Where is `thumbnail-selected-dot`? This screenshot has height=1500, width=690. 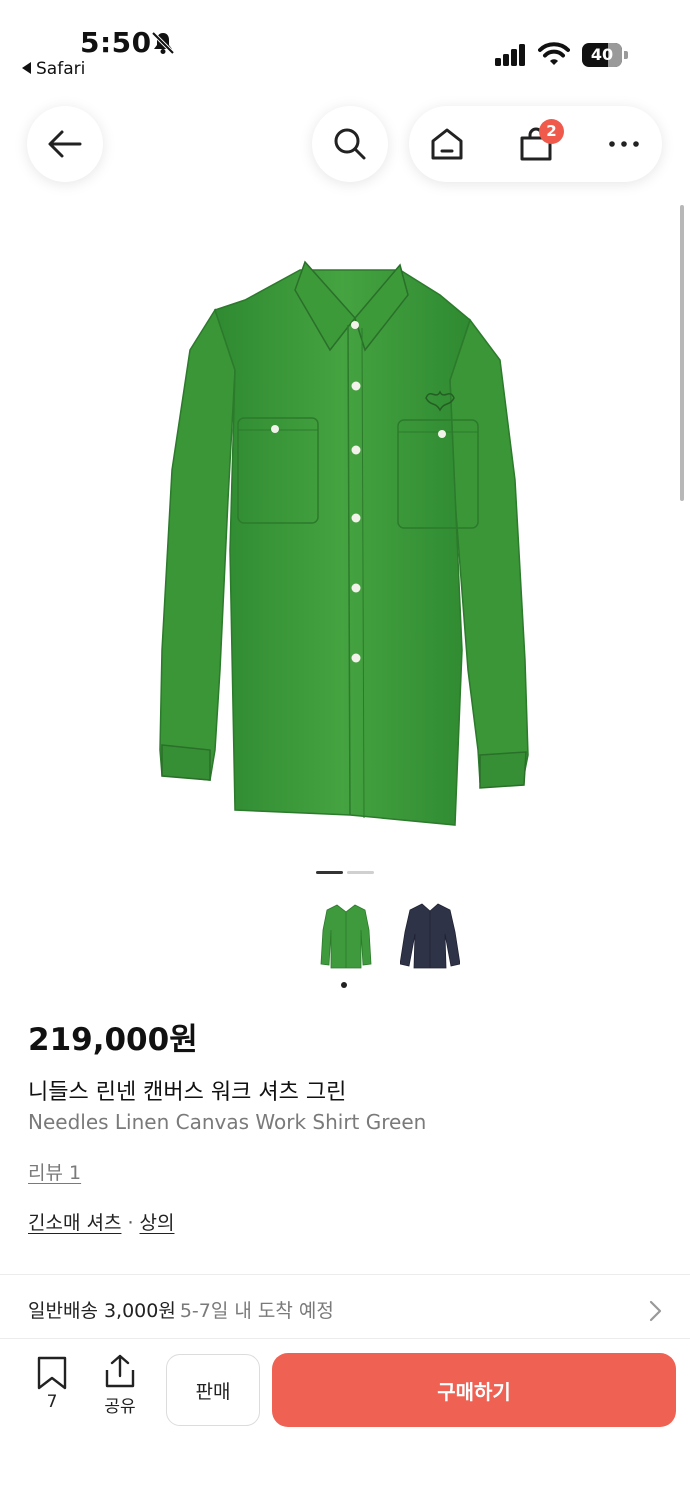 thumbnail-selected-dot is located at coordinates (344, 985).